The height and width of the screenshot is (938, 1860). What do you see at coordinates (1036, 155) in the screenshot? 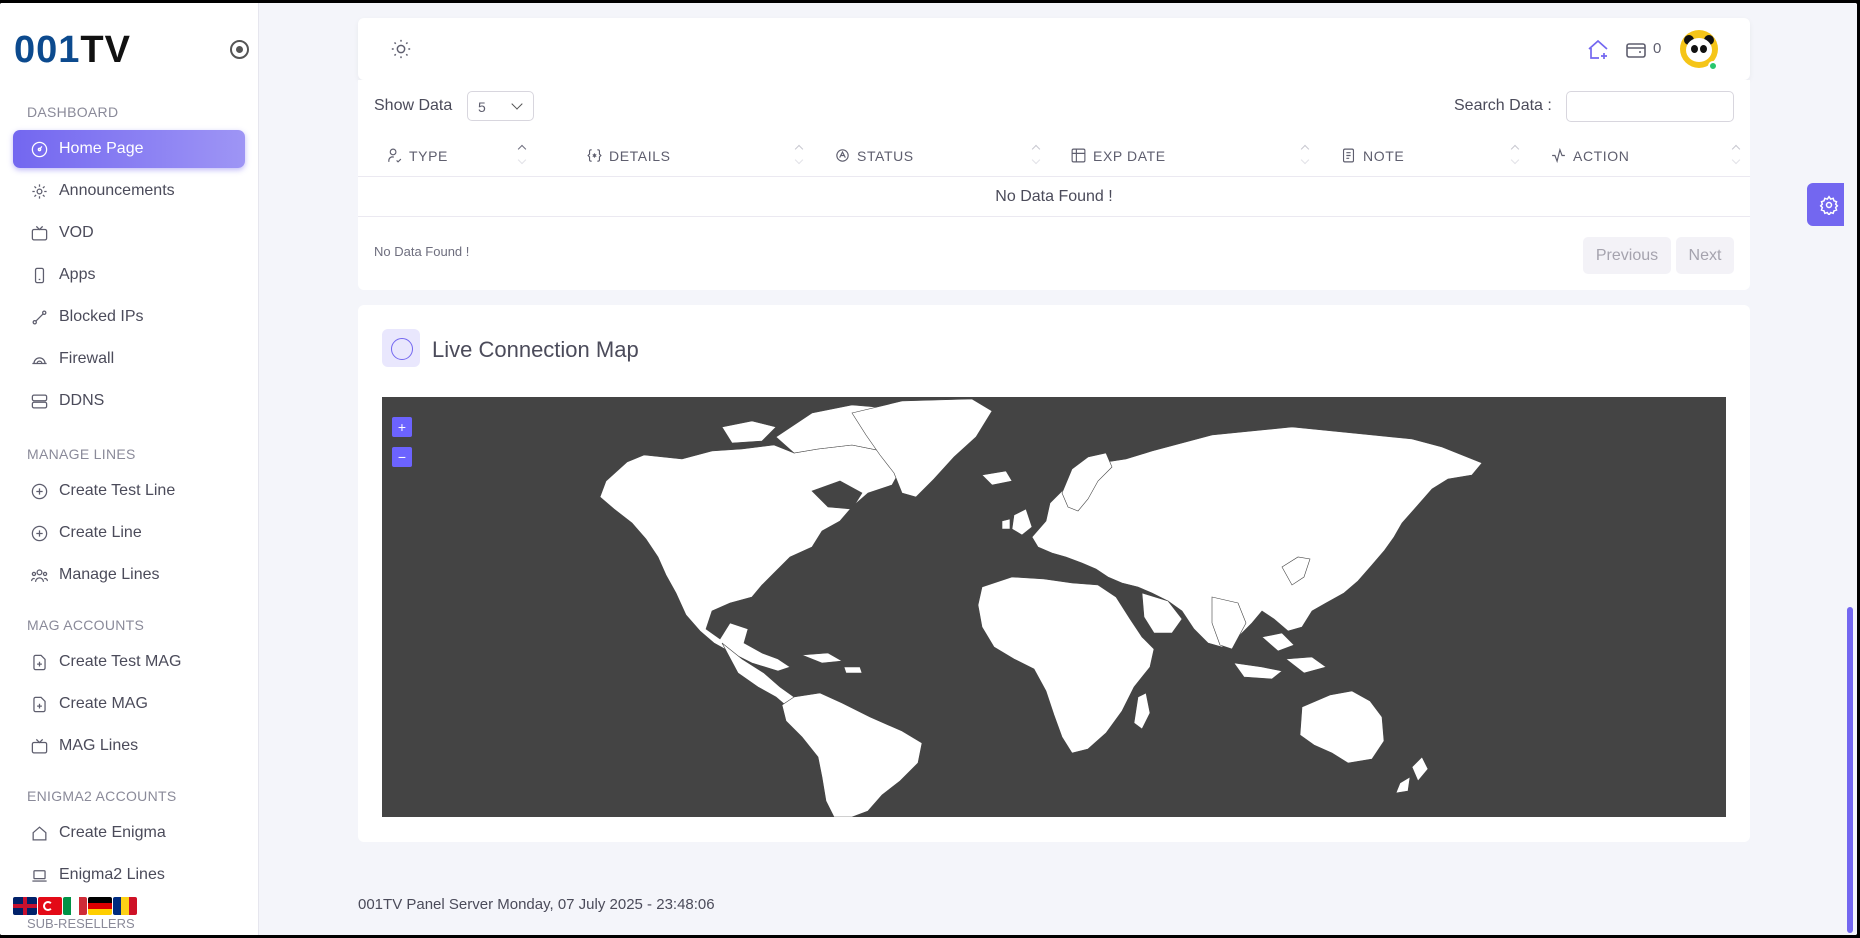
I see `sort-status-icon` at bounding box center [1036, 155].